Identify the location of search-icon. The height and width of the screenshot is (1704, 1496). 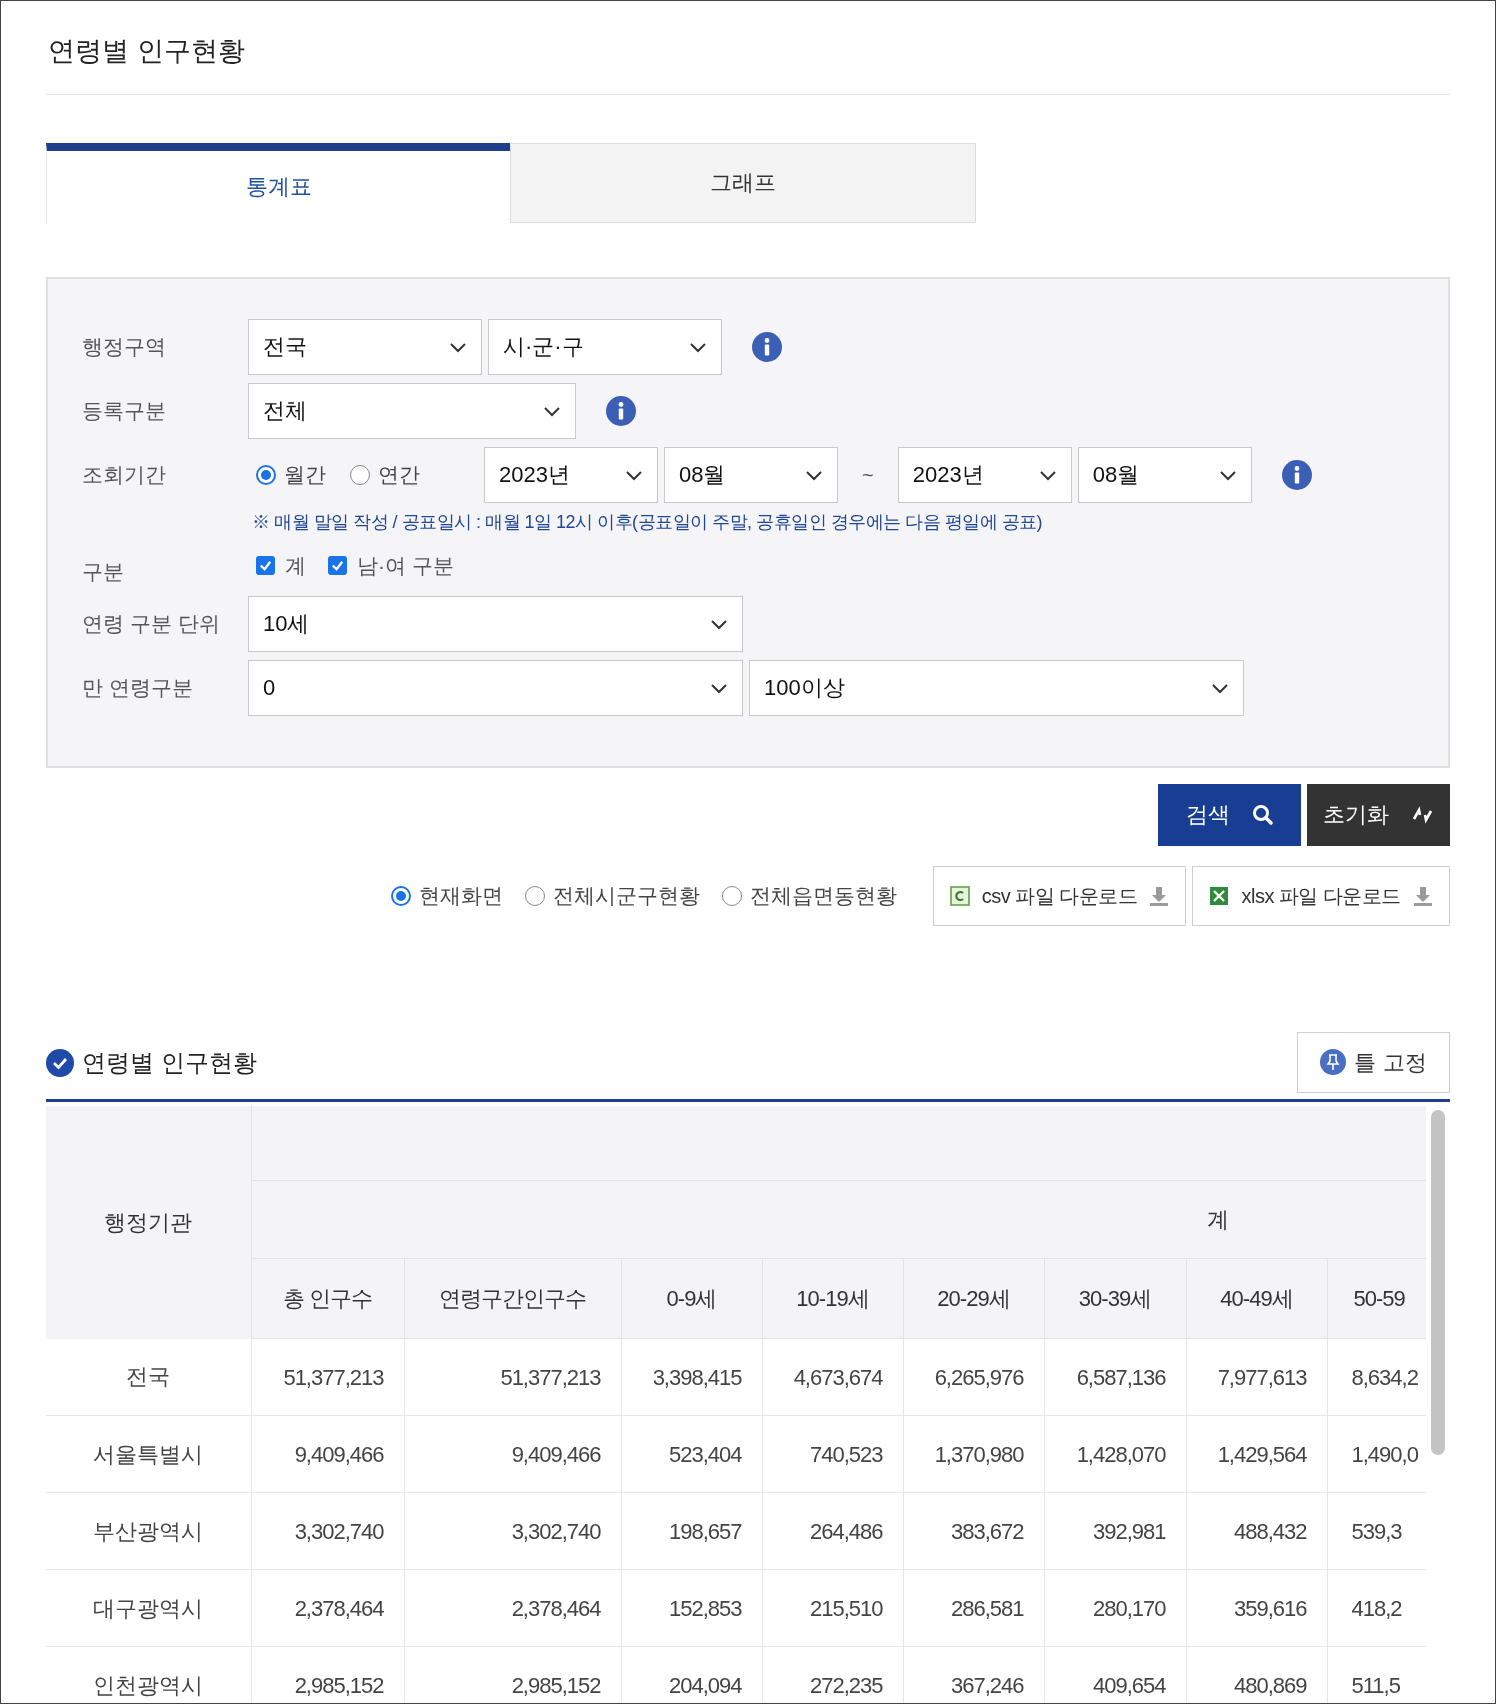
(1262, 814).